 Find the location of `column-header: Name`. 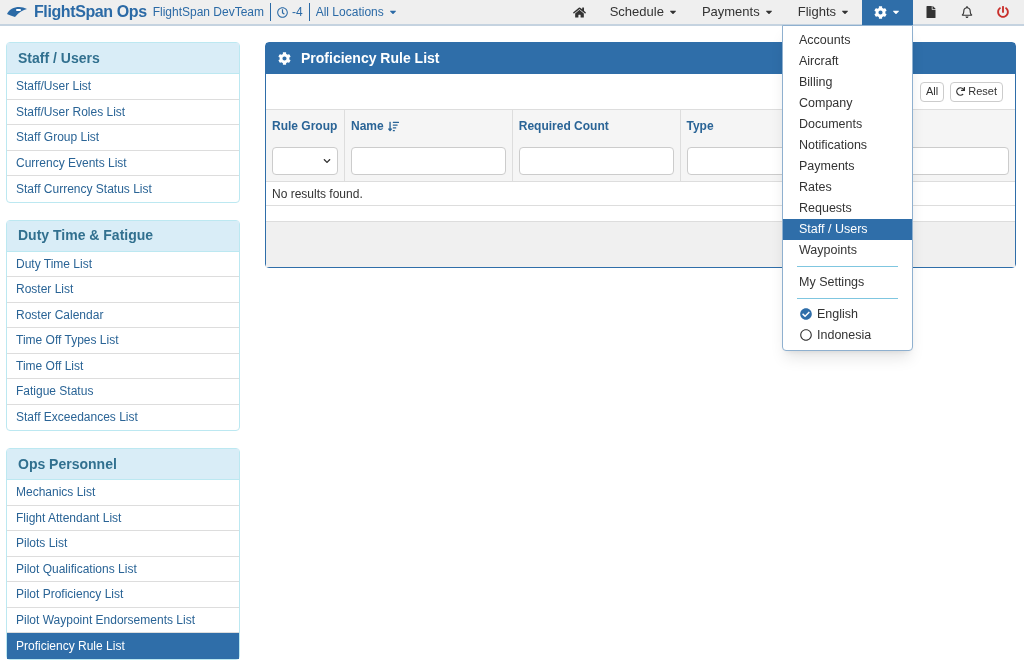

column-header: Name is located at coordinates (428, 126).